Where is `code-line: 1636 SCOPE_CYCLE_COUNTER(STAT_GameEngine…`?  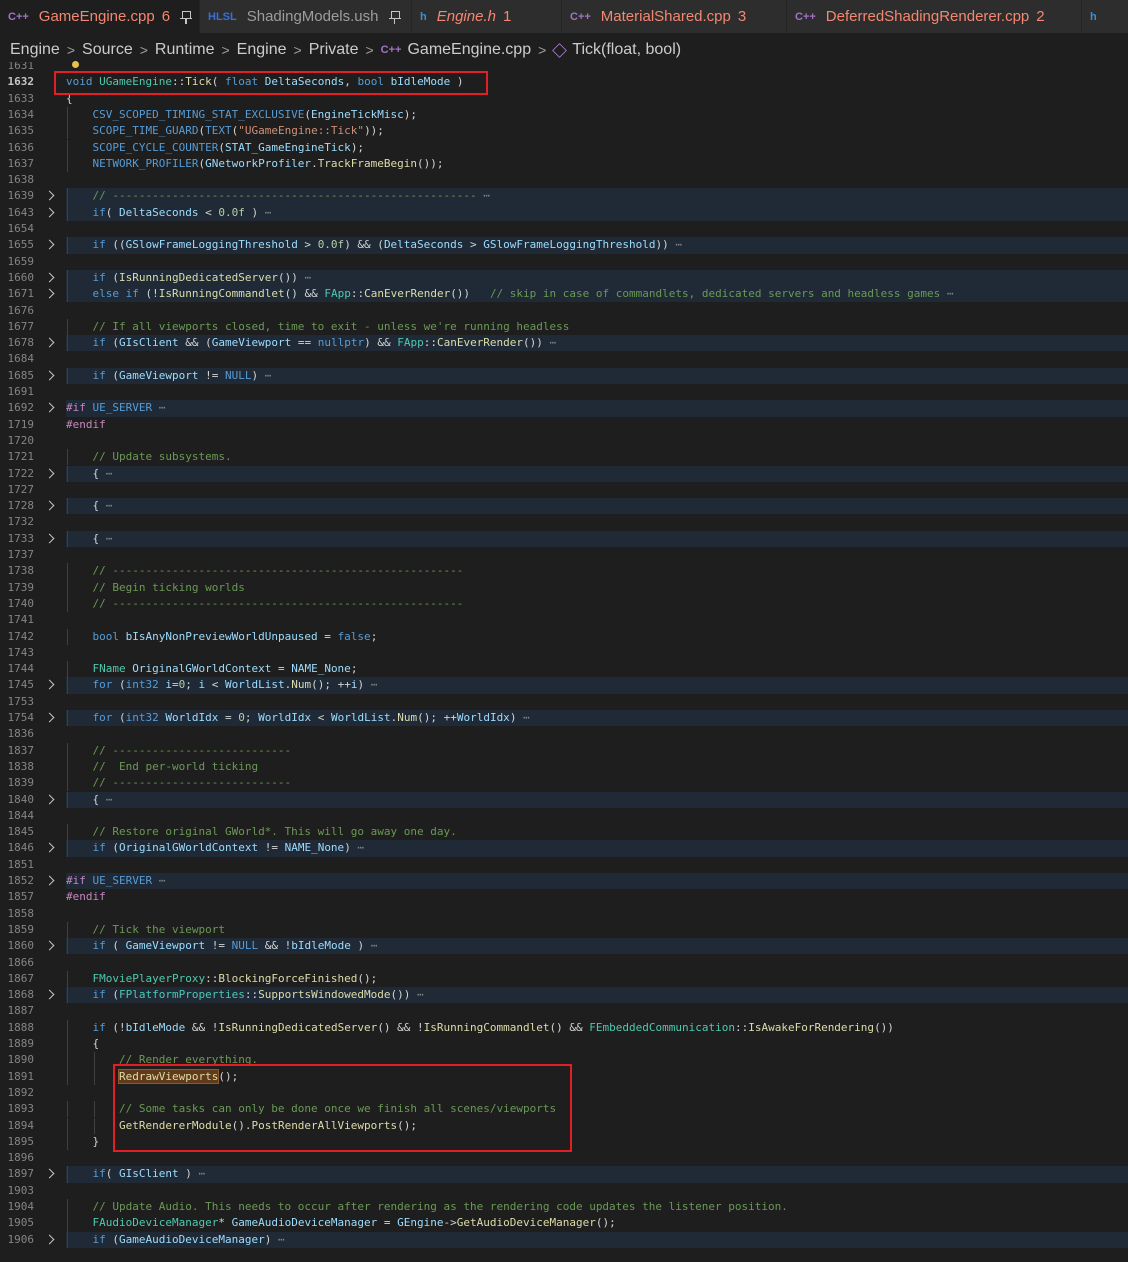
code-line: 1636 SCOPE_CYCLE_COUNTER(STAT_GameEngine… is located at coordinates (564, 147).